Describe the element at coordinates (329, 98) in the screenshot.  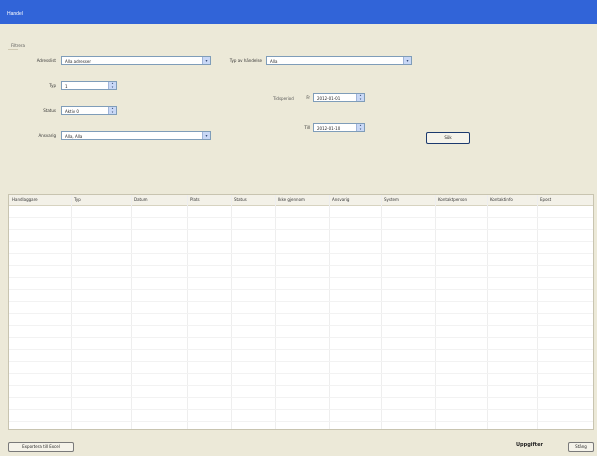
I see `date-from-value: 2012-01-01` at that location.